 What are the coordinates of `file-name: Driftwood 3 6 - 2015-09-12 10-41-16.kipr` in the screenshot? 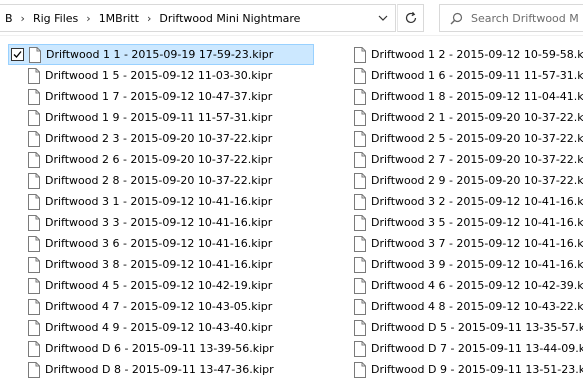 It's located at (159, 243).